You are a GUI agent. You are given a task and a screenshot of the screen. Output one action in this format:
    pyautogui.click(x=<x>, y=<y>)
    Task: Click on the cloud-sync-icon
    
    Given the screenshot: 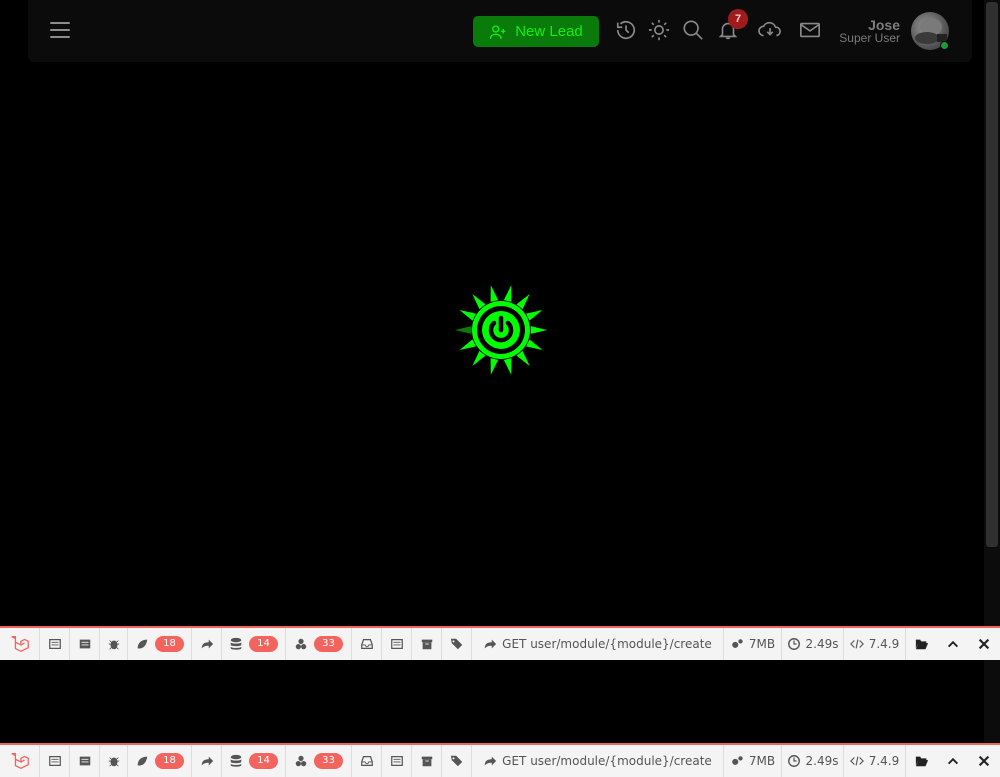 What is the action you would take?
    pyautogui.click(x=770, y=30)
    